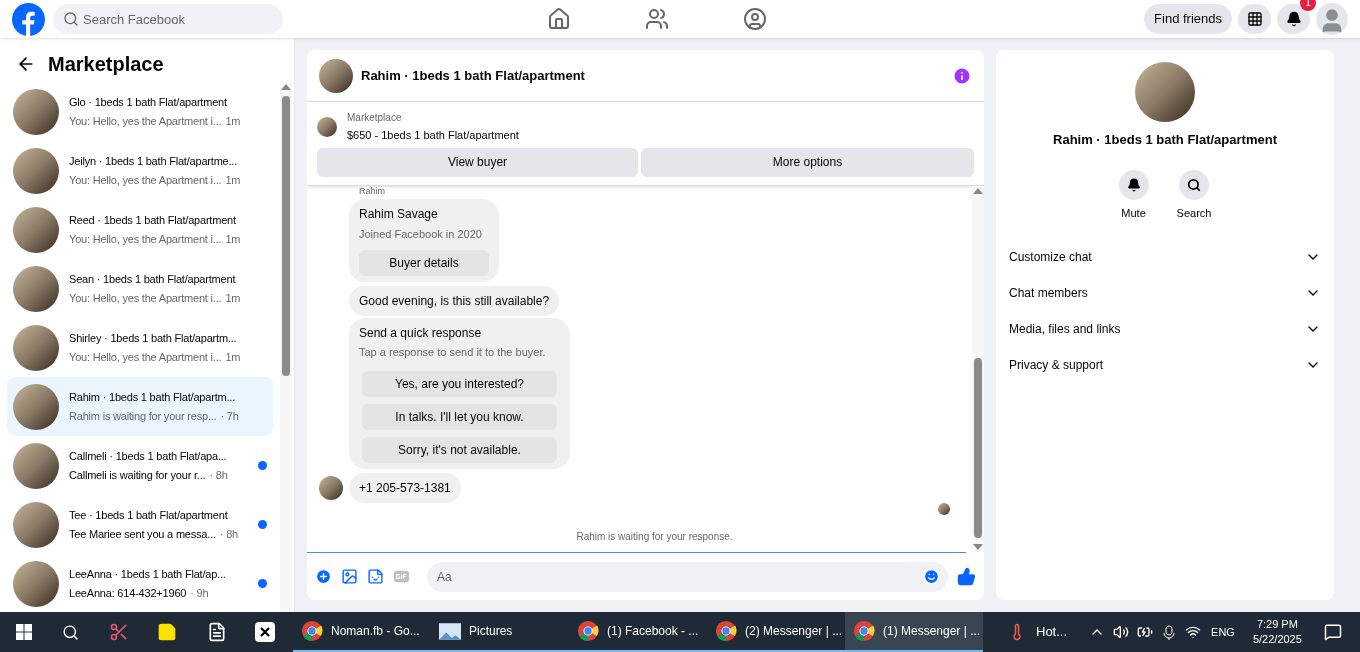 This screenshot has width=1360, height=652. What do you see at coordinates (405, 487) in the screenshot?
I see `message-bubble: +1 205-573-1381` at bounding box center [405, 487].